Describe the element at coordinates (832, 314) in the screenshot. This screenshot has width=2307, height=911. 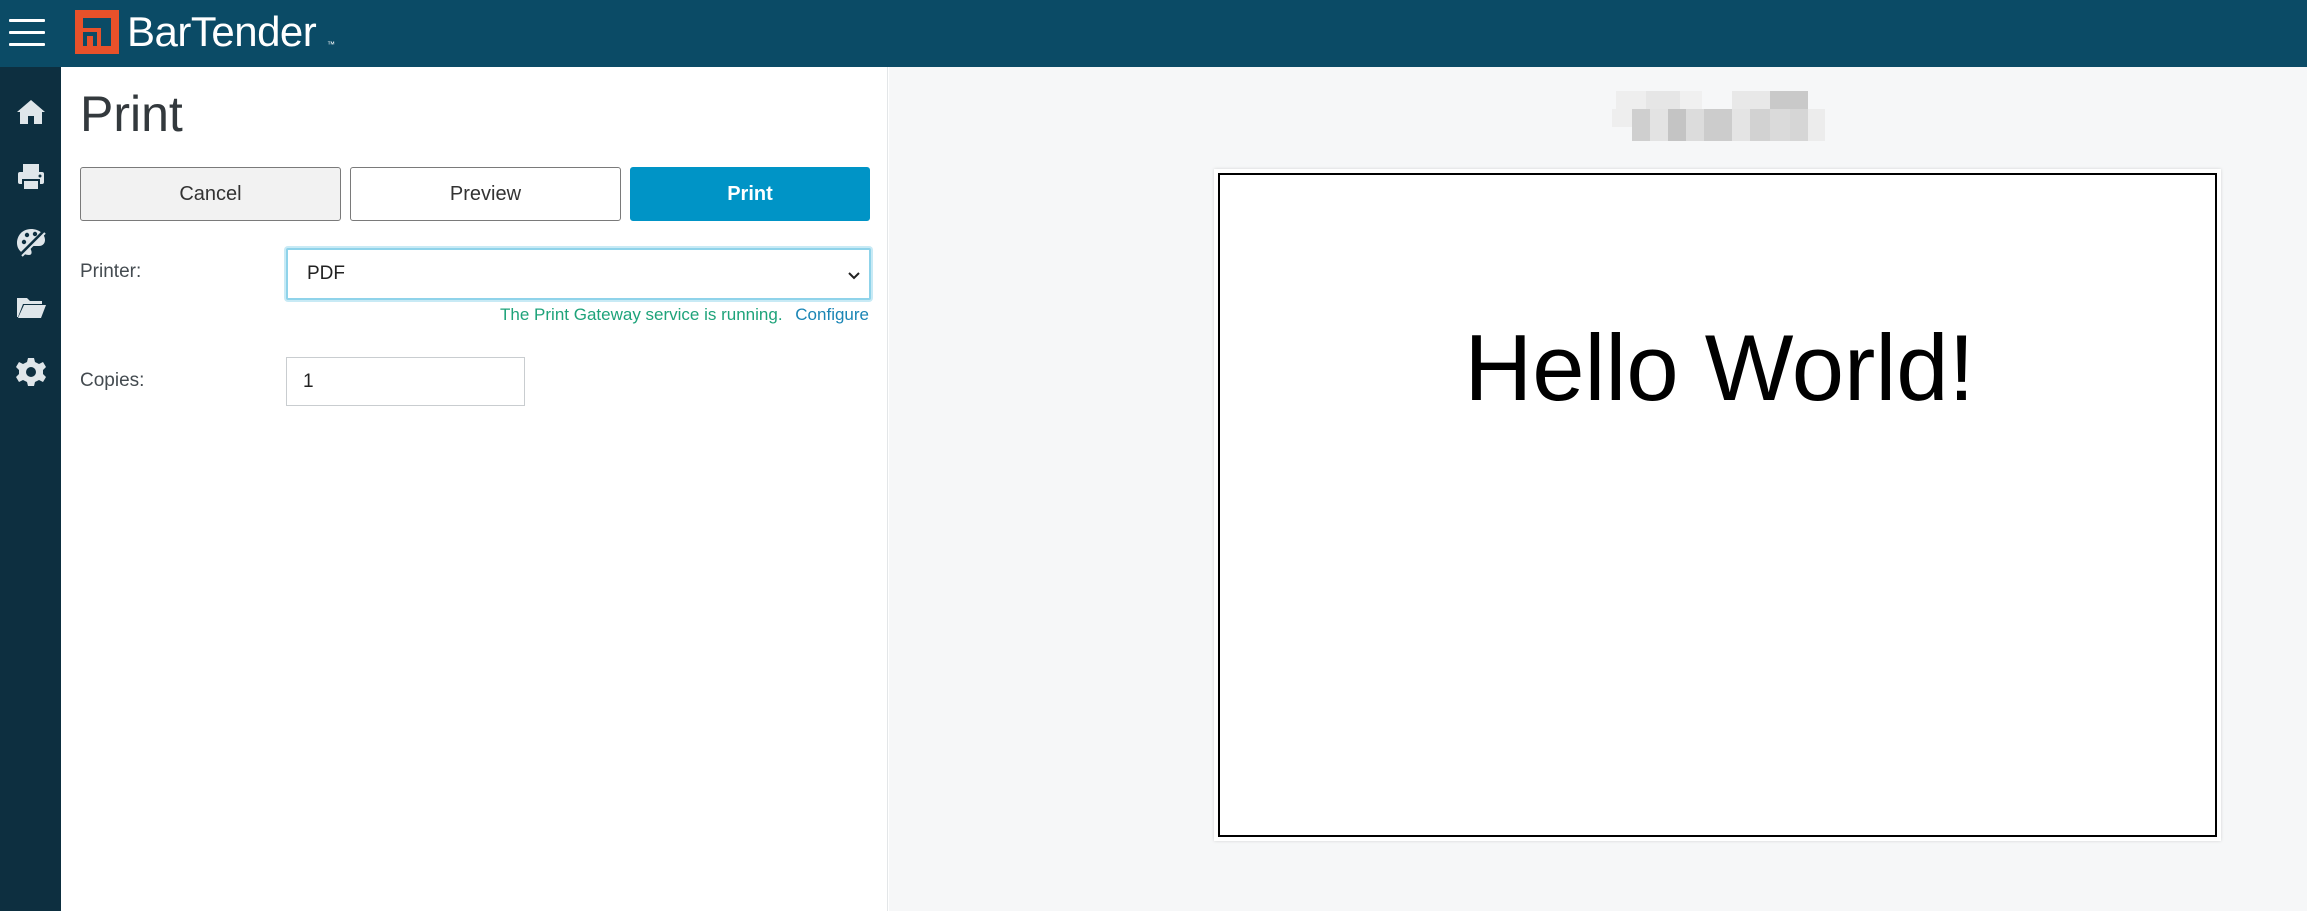
I see `configure-link: Configure` at that location.